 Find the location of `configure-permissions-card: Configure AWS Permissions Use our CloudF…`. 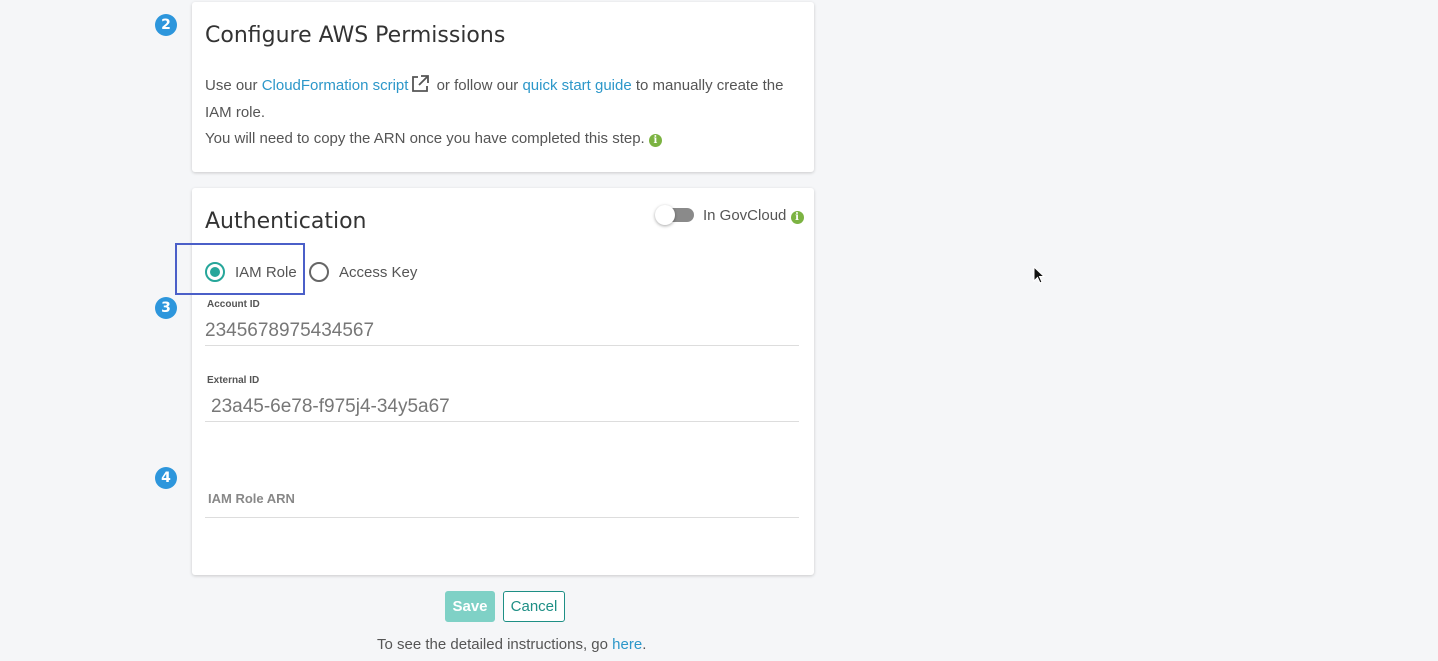

configure-permissions-card: Configure AWS Permissions Use our CloudF… is located at coordinates (503, 87).